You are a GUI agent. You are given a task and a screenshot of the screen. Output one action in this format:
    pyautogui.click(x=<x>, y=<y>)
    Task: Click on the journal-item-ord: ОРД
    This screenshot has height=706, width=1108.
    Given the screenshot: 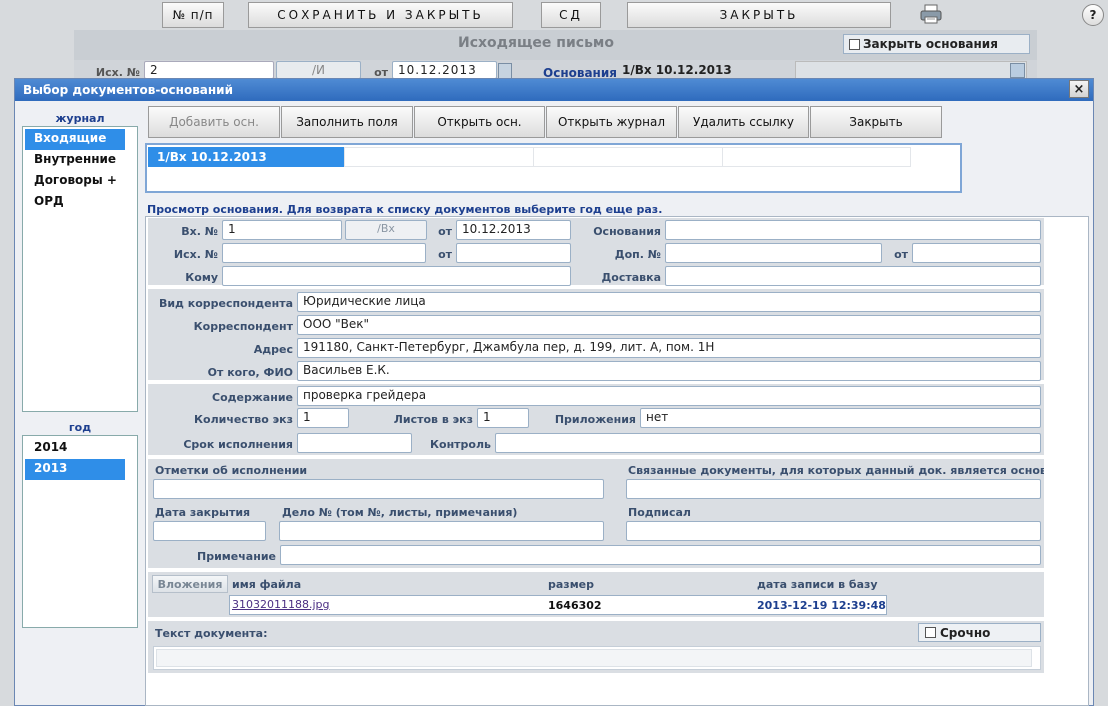 What is the action you would take?
    pyautogui.click(x=80, y=202)
    